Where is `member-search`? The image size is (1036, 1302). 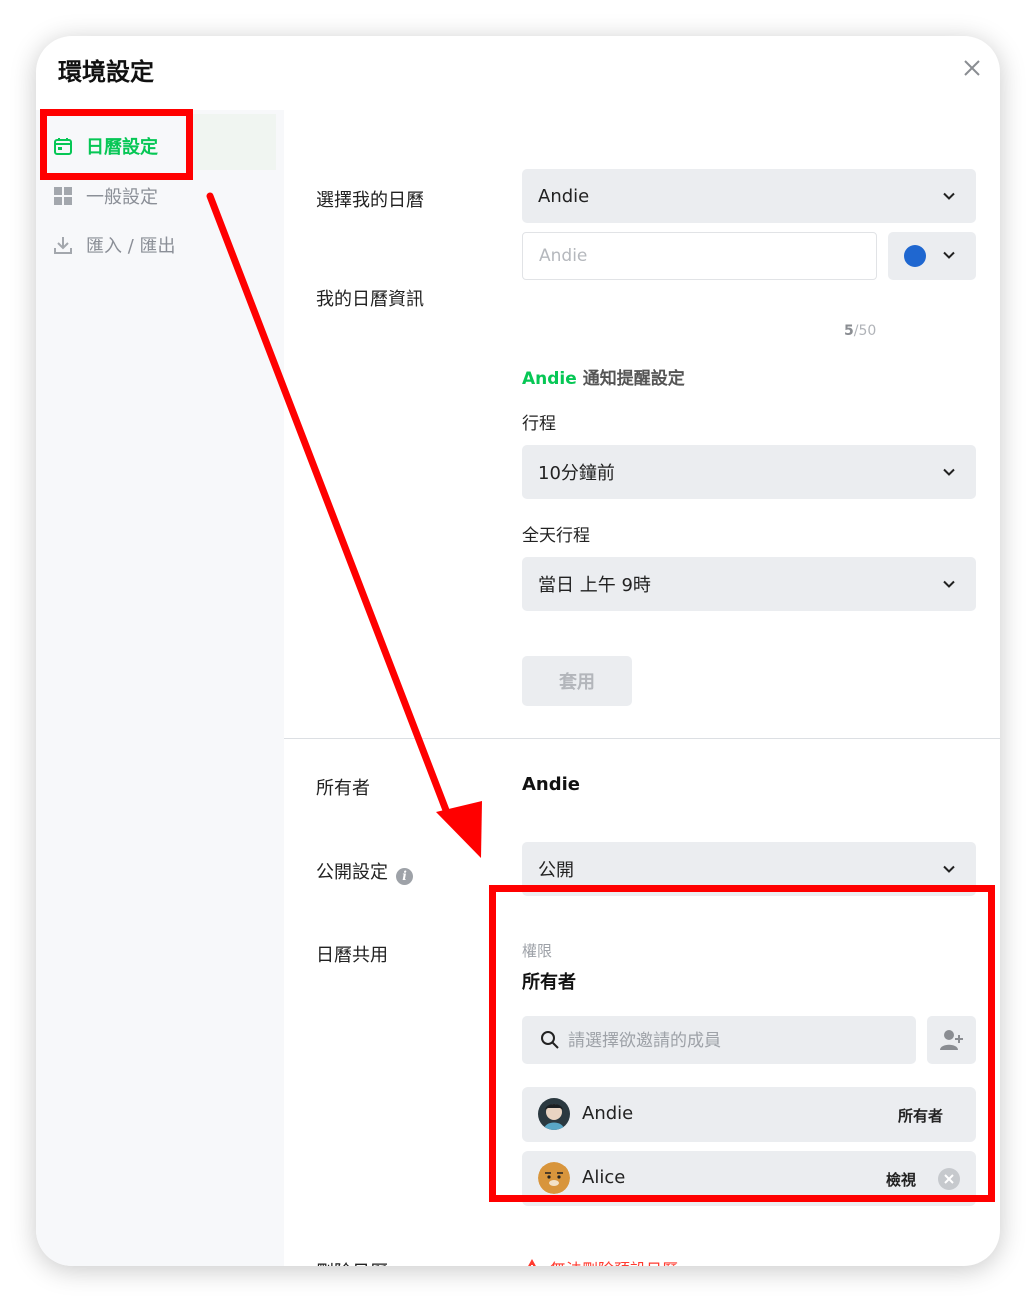 member-search is located at coordinates (719, 1041).